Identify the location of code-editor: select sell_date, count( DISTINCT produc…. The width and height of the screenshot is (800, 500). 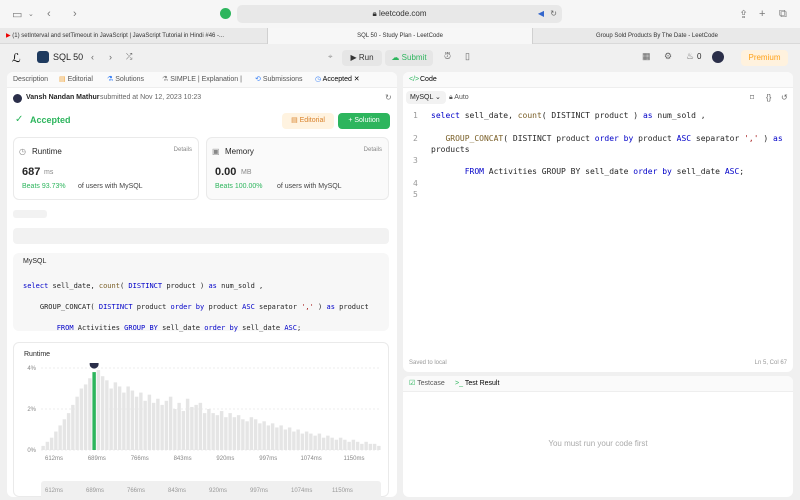
(610, 144).